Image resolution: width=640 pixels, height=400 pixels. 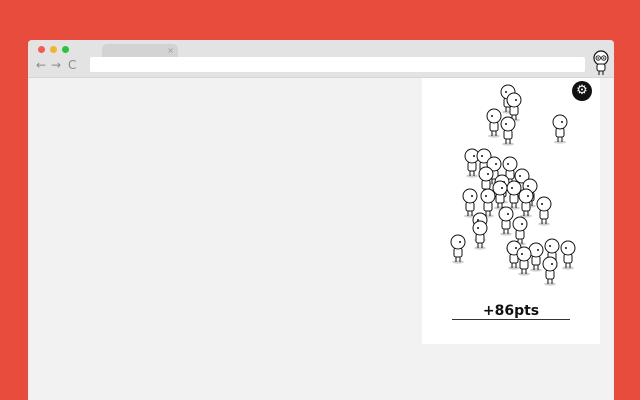 I want to click on browser-toolbar: × ← → C, so click(x=321, y=59).